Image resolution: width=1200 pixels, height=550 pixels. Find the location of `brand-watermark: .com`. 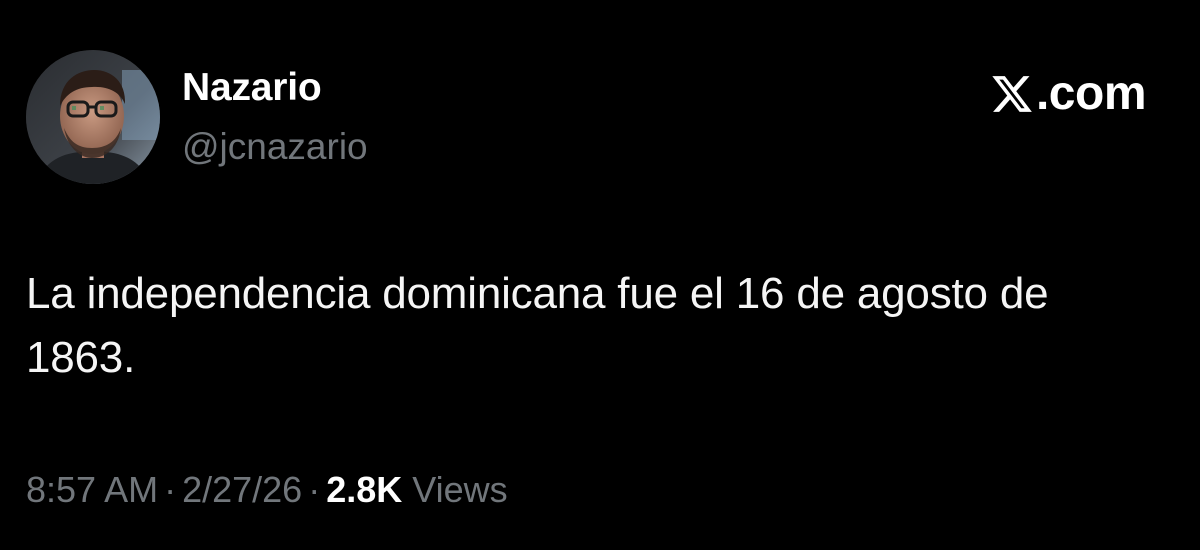

brand-watermark: .com is located at coordinates (1068, 93).